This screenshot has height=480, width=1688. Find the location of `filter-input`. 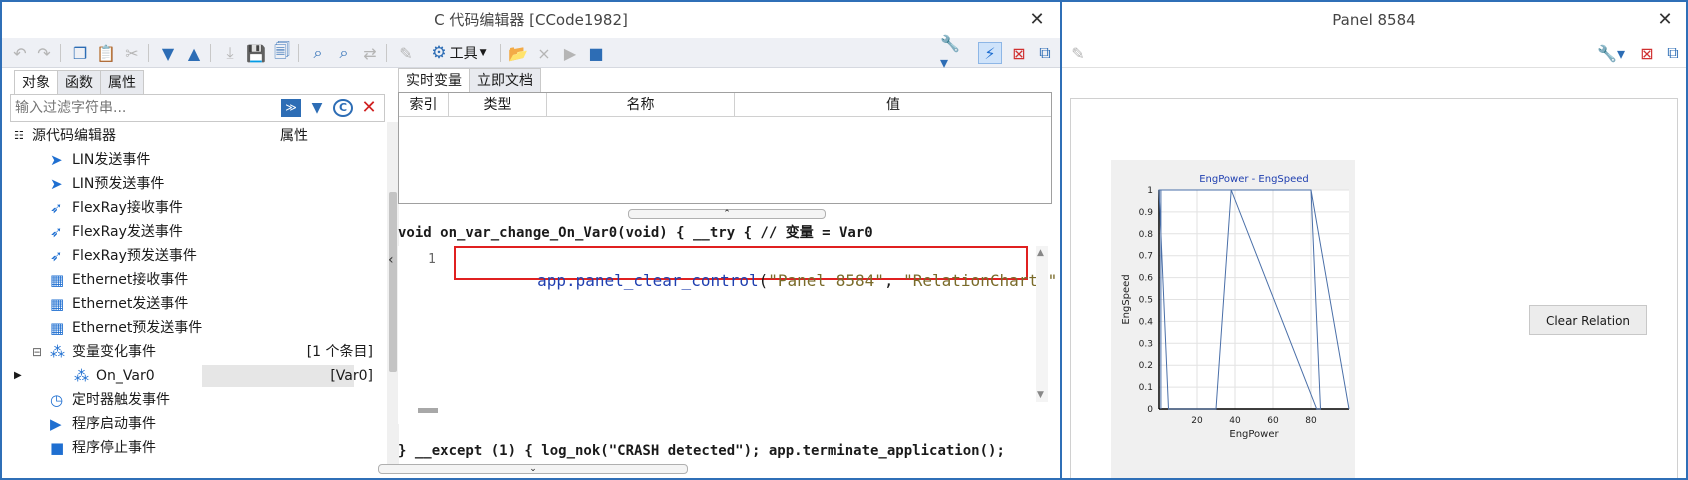

filter-input is located at coordinates (146, 108).